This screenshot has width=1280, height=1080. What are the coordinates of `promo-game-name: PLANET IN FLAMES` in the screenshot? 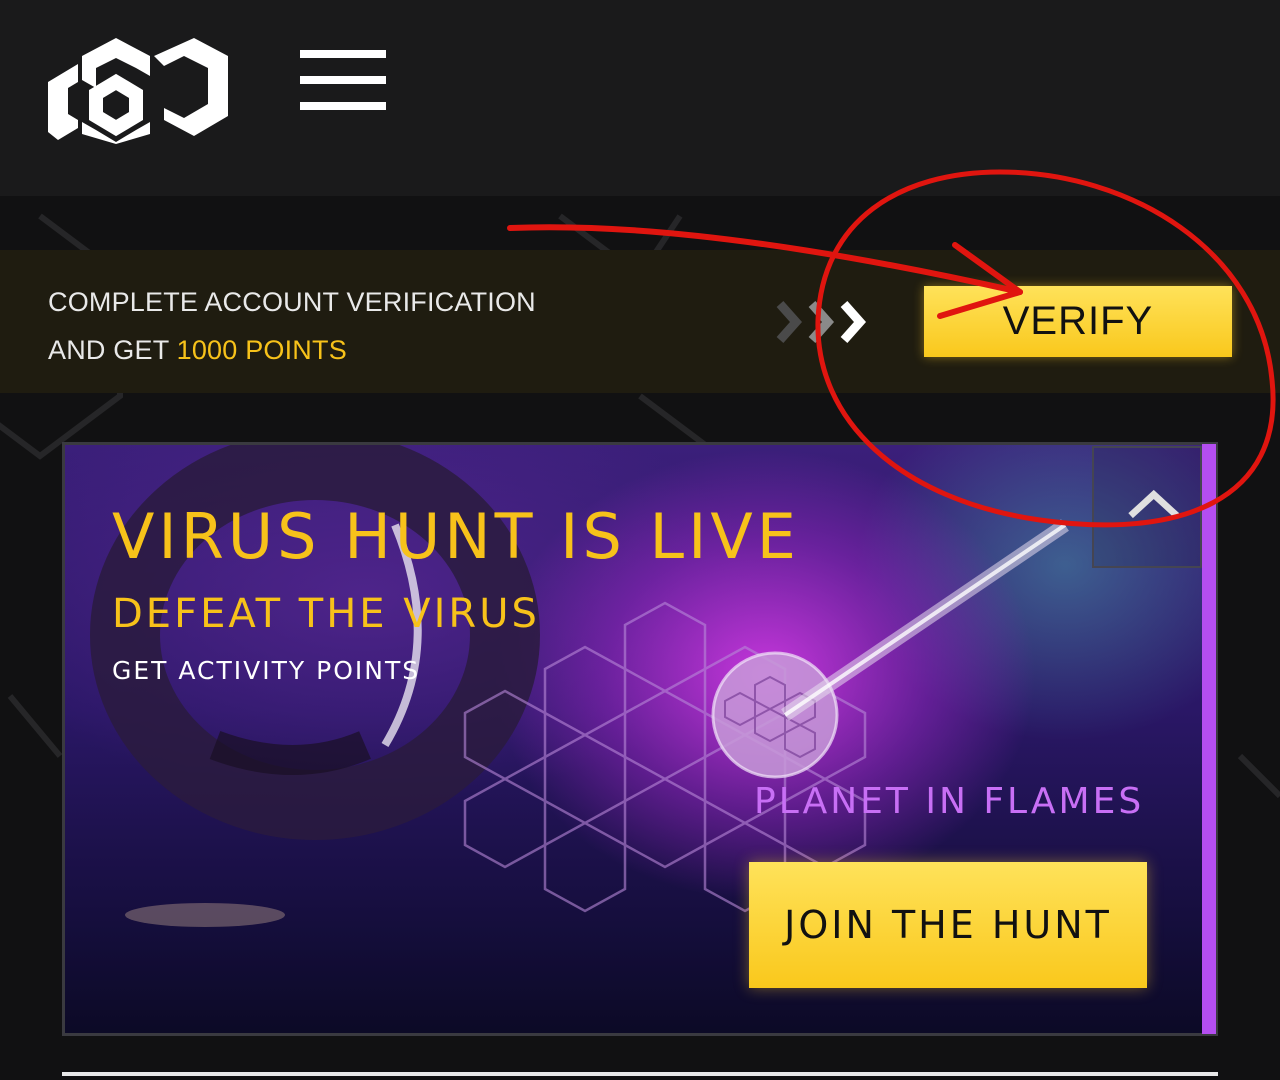 It's located at (949, 801).